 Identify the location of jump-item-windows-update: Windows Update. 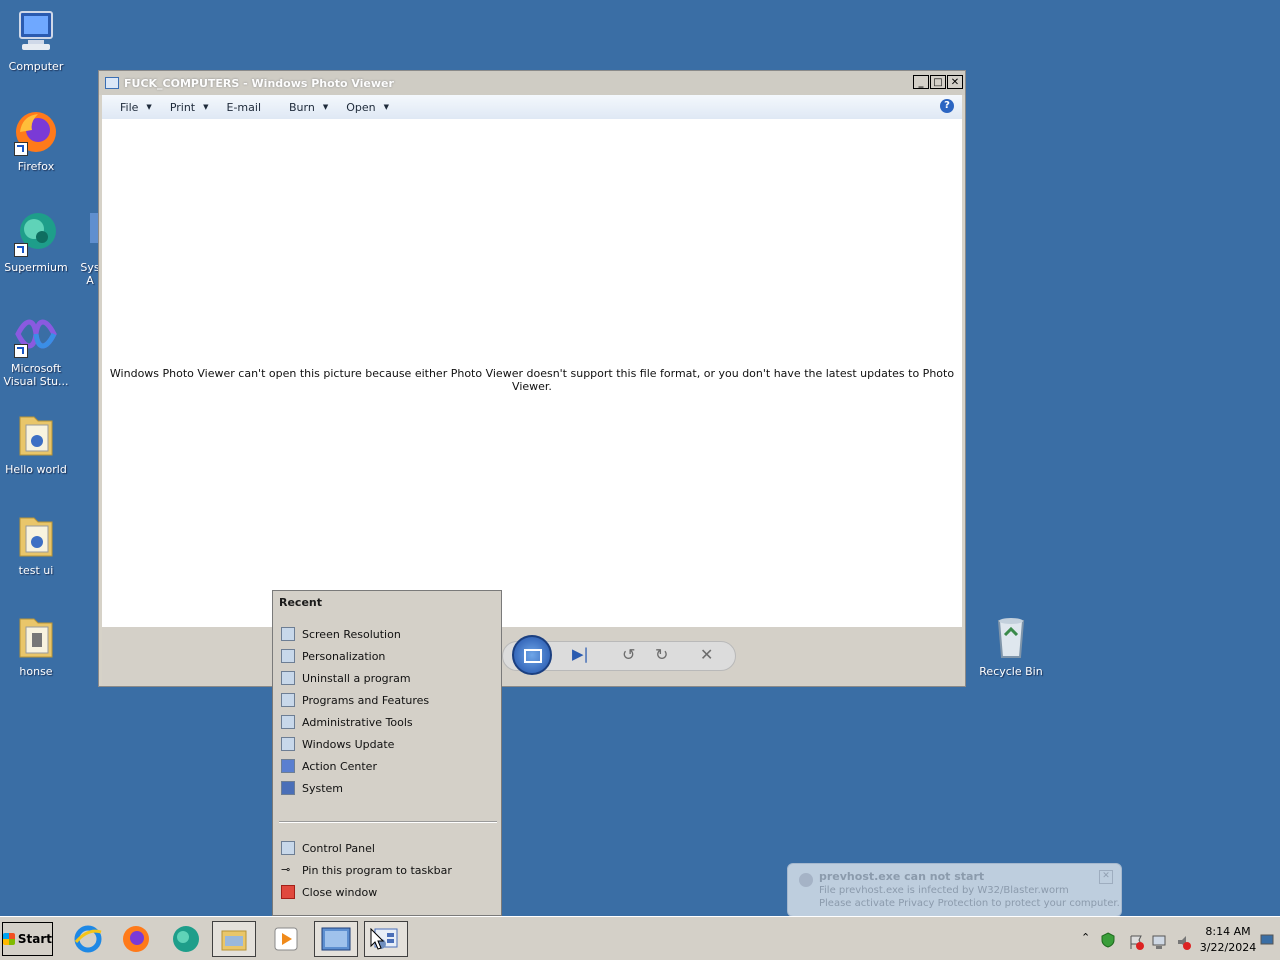
(337, 744).